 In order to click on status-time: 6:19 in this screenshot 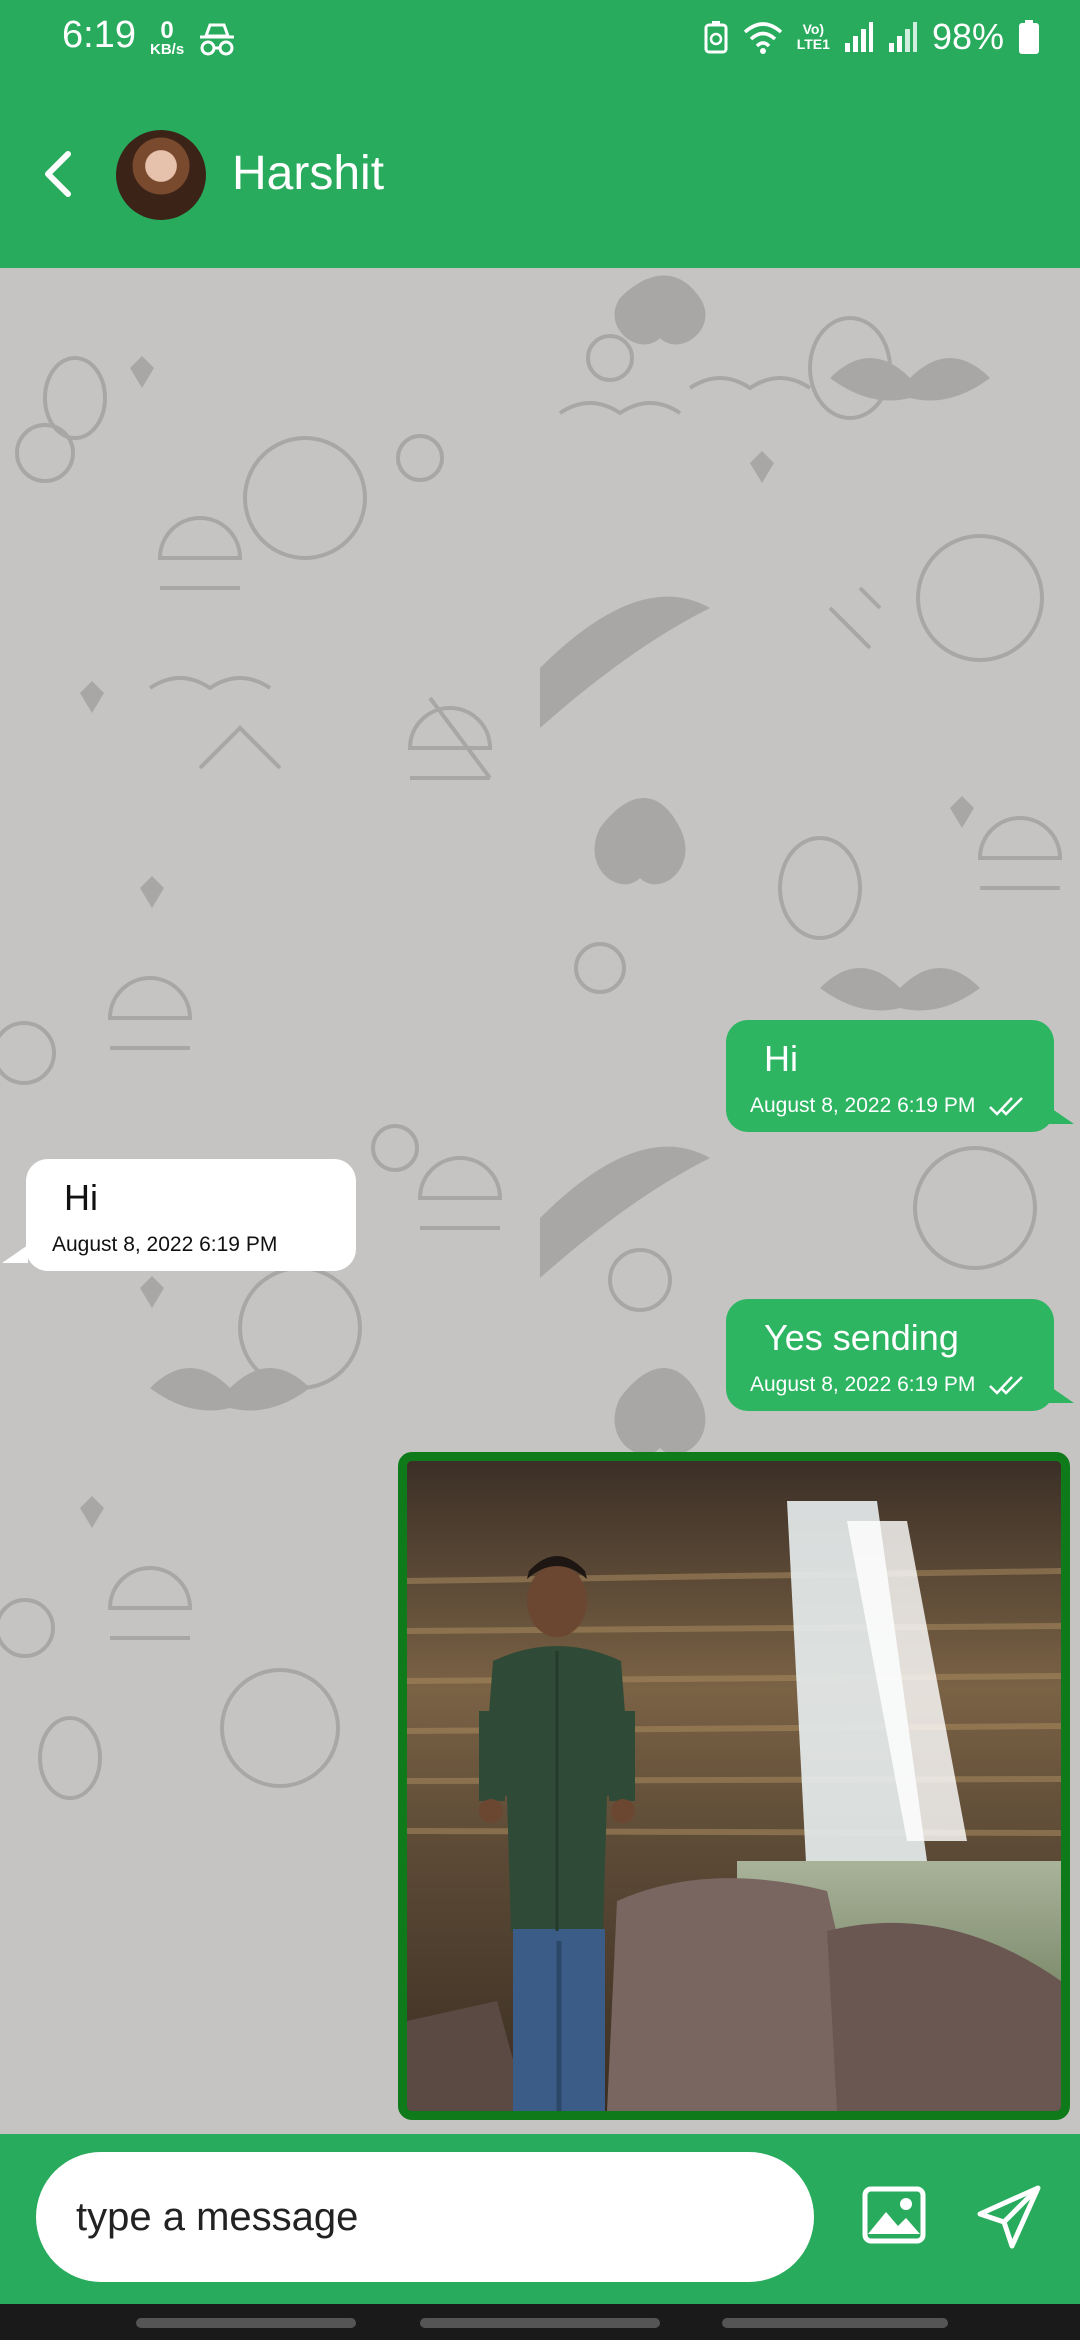, I will do `click(99, 35)`.